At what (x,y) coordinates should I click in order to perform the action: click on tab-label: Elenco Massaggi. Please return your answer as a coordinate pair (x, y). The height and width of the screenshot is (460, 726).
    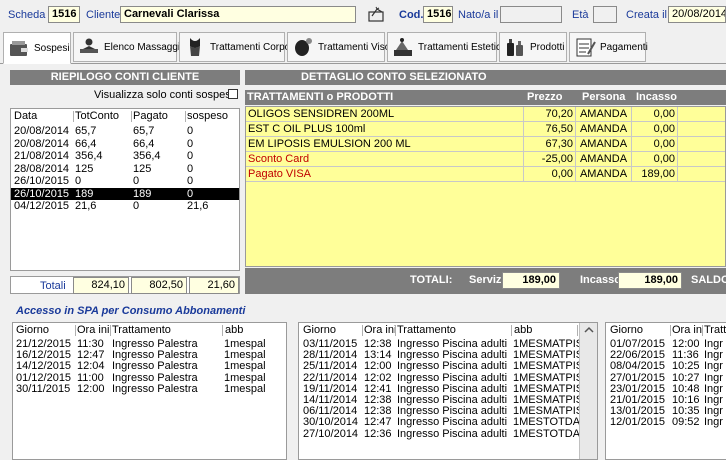
    Looking at the image, I should click on (142, 47).